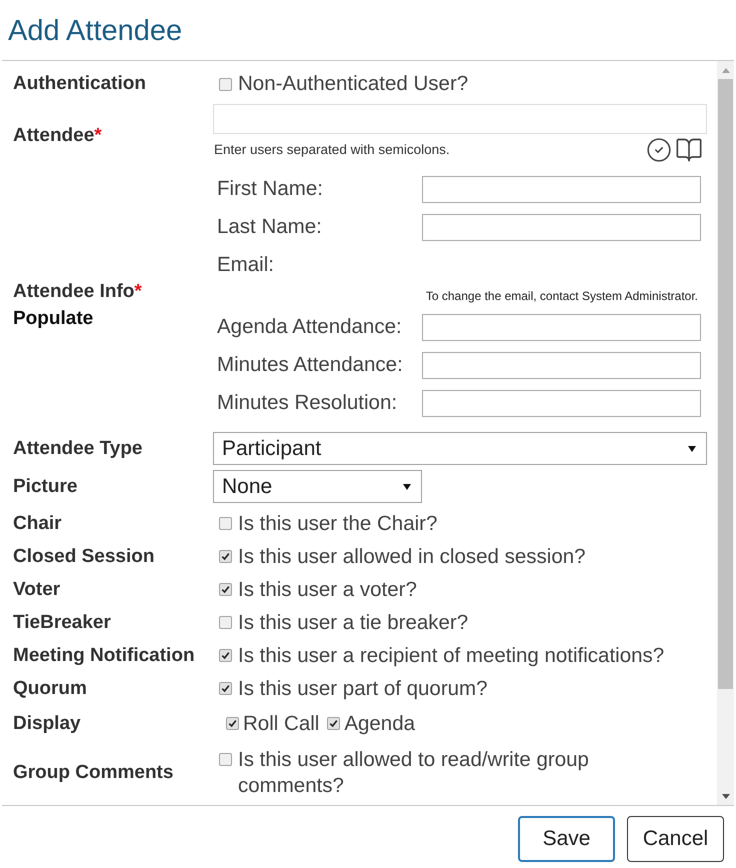 This screenshot has width=736, height=868. Describe the element at coordinates (317, 486) in the screenshot. I see `picture-select: None` at that location.